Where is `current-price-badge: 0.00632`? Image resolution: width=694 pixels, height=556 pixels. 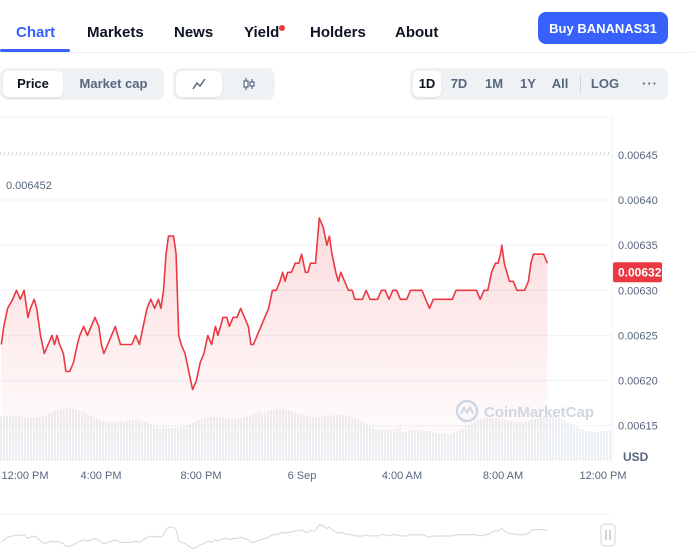 current-price-badge: 0.00632 is located at coordinates (637, 272).